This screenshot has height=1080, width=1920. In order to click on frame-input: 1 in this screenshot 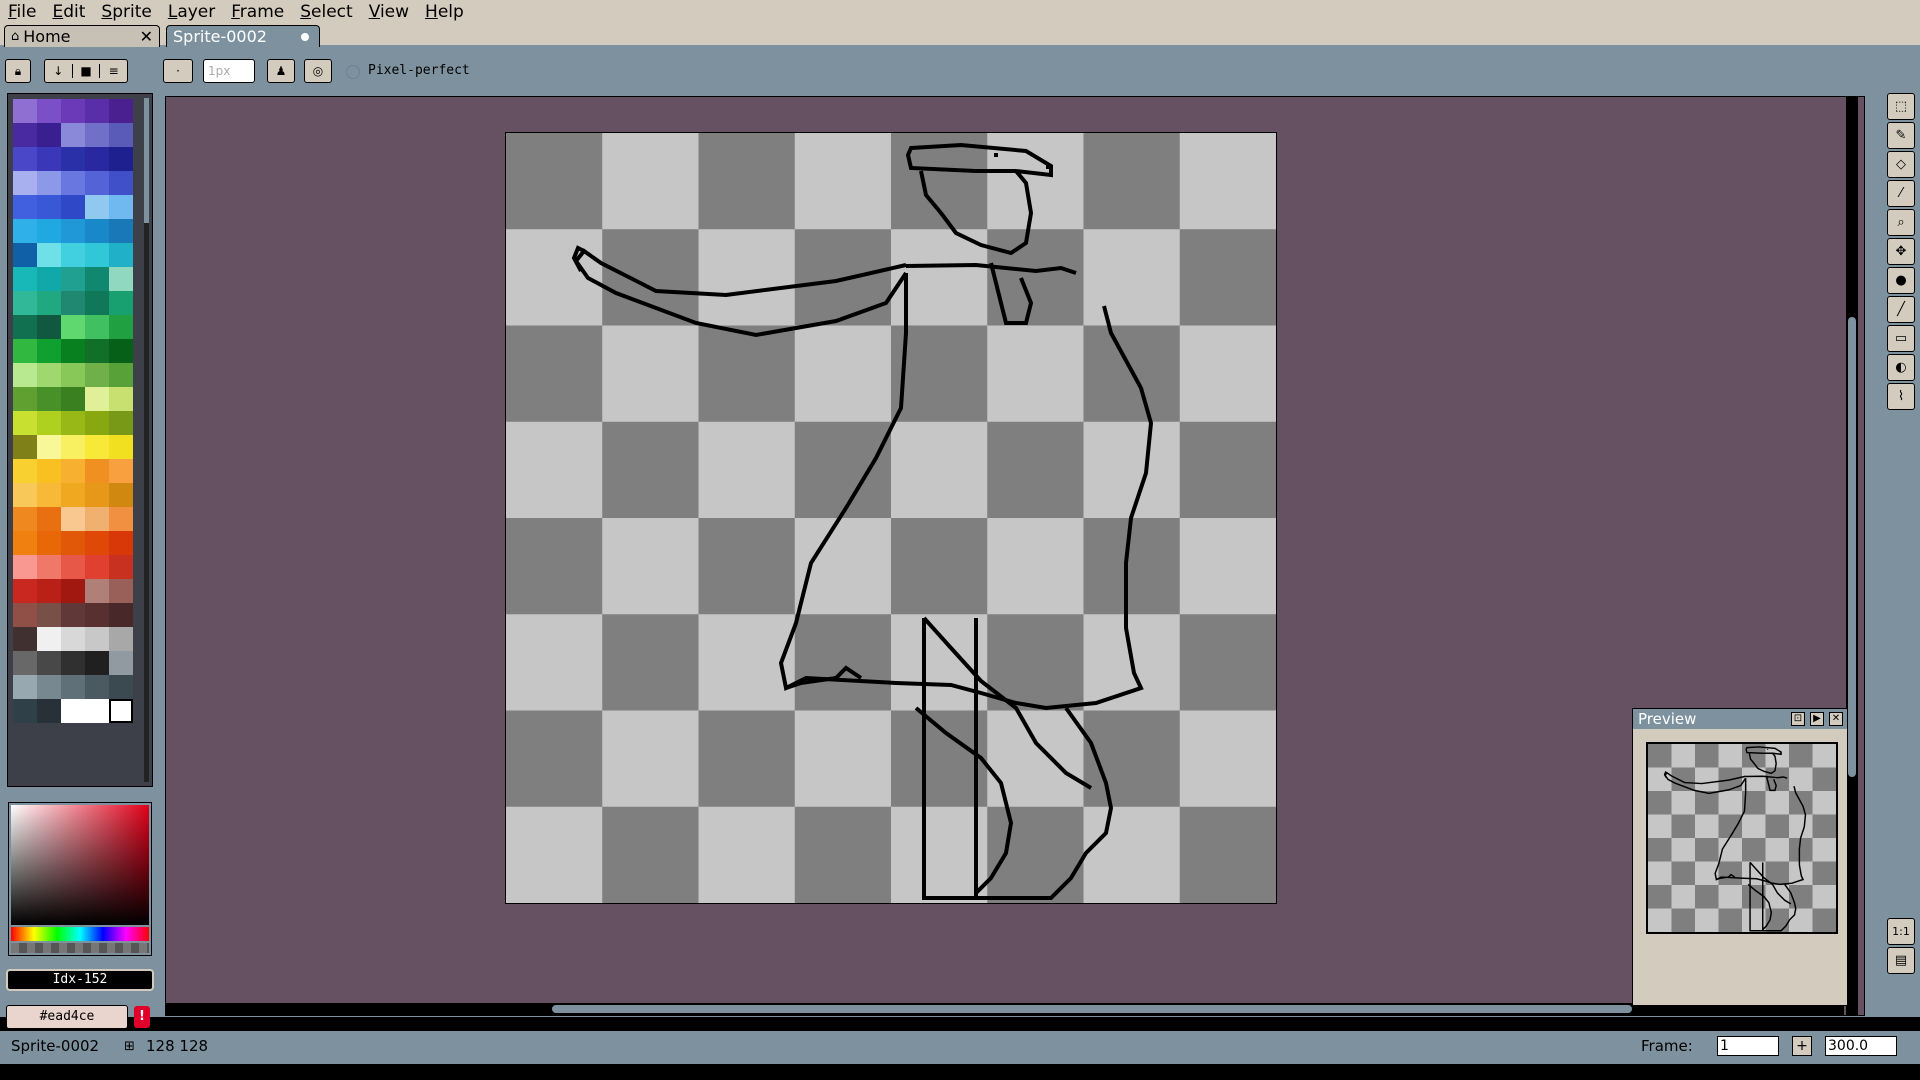, I will do `click(1748, 1046)`.